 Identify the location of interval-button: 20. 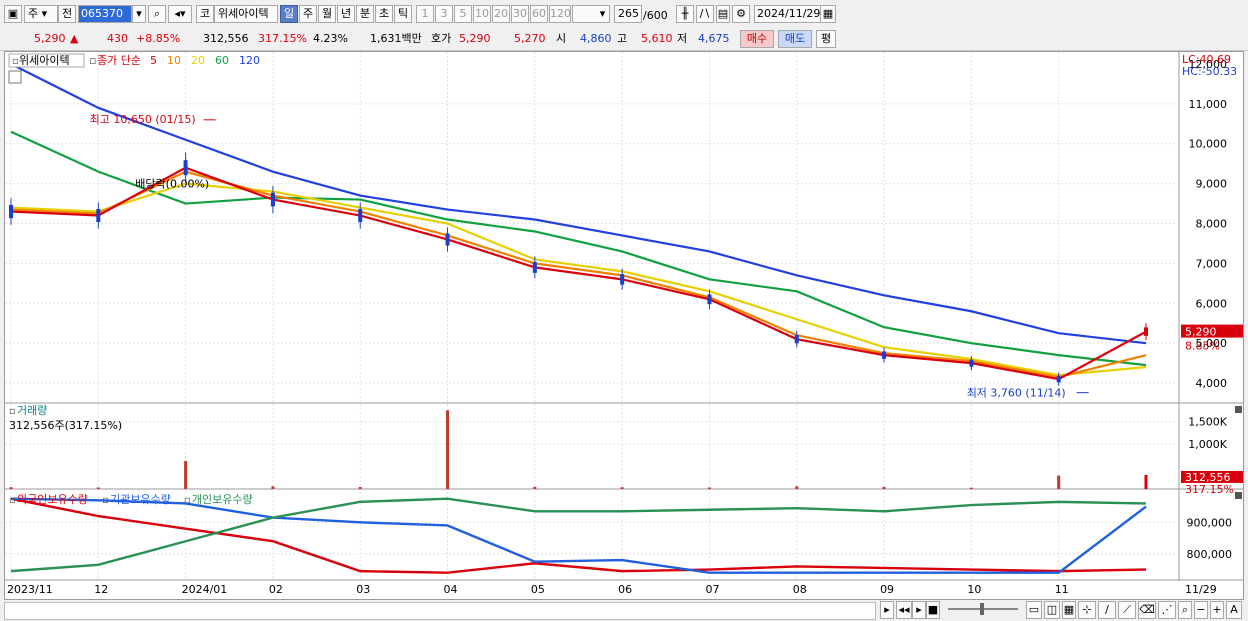
(501, 14).